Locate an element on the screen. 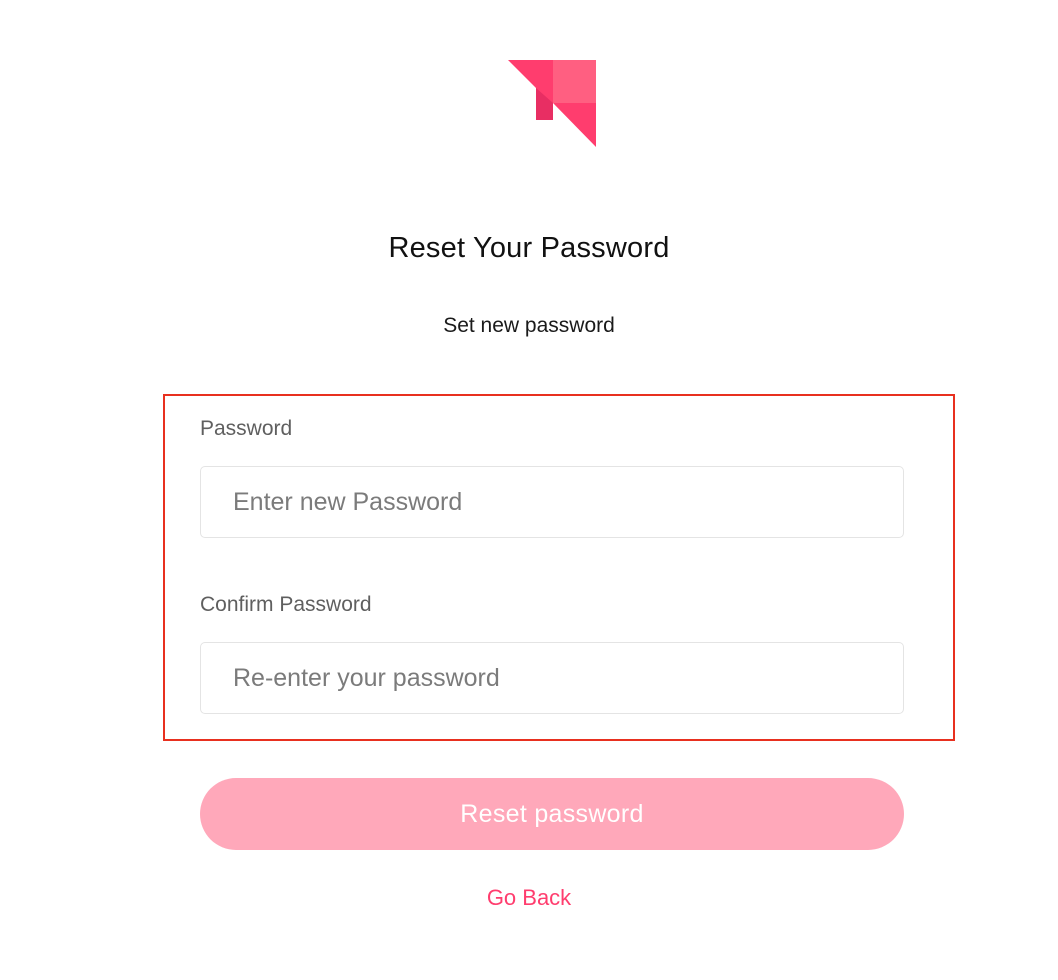 The height and width of the screenshot is (980, 1058). confirm-password-label: Confirm Password is located at coordinates (286, 604).